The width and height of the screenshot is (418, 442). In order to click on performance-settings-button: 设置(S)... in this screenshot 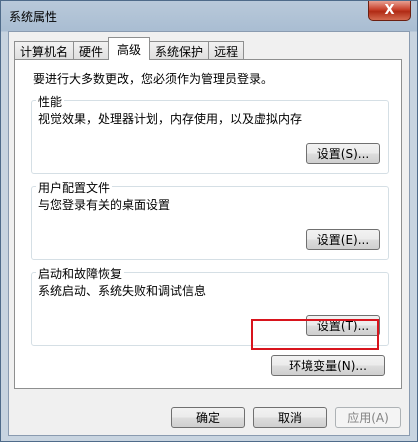, I will do `click(343, 153)`.